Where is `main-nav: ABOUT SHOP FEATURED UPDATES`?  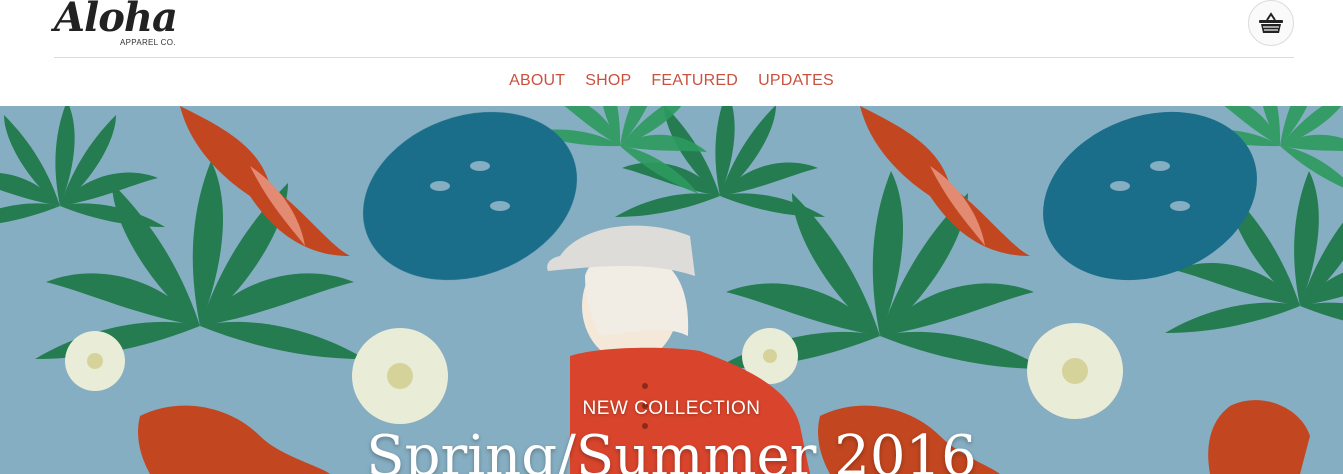
main-nav: ABOUT SHOP FEATURED UPDATES is located at coordinates (671, 82).